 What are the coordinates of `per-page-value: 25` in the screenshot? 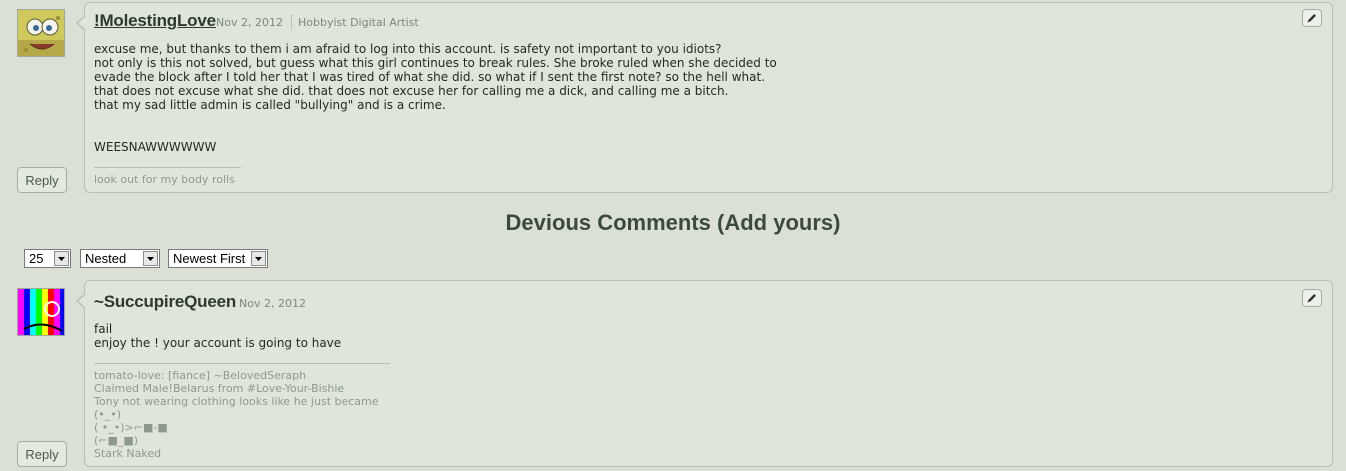 It's located at (36, 258).